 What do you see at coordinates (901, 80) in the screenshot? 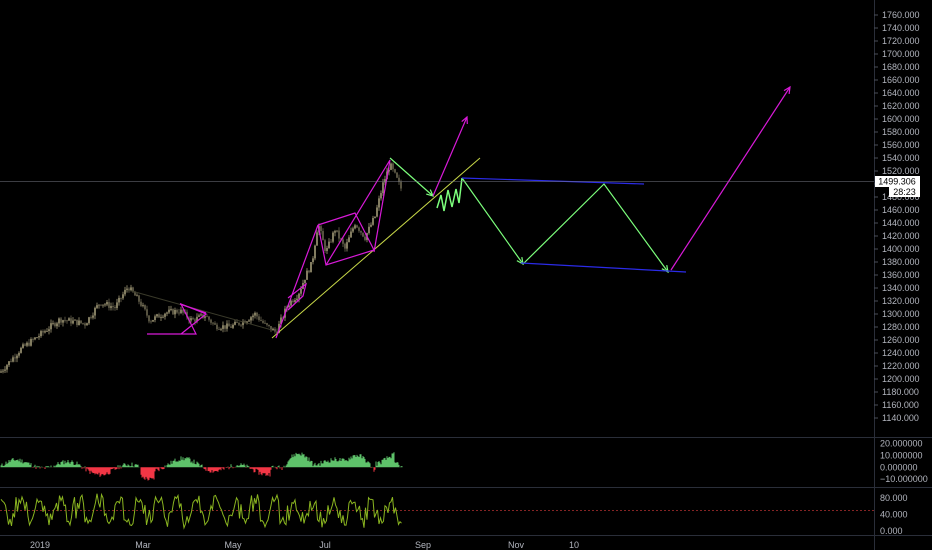
I see `price-axis-label: 1660.000` at bounding box center [901, 80].